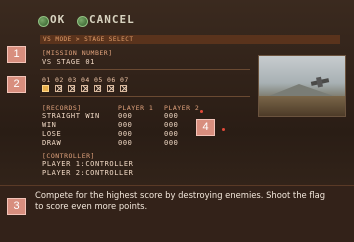 This screenshot has width=354, height=242. What do you see at coordinates (205, 127) in the screenshot?
I see `callout-4: 4` at bounding box center [205, 127].